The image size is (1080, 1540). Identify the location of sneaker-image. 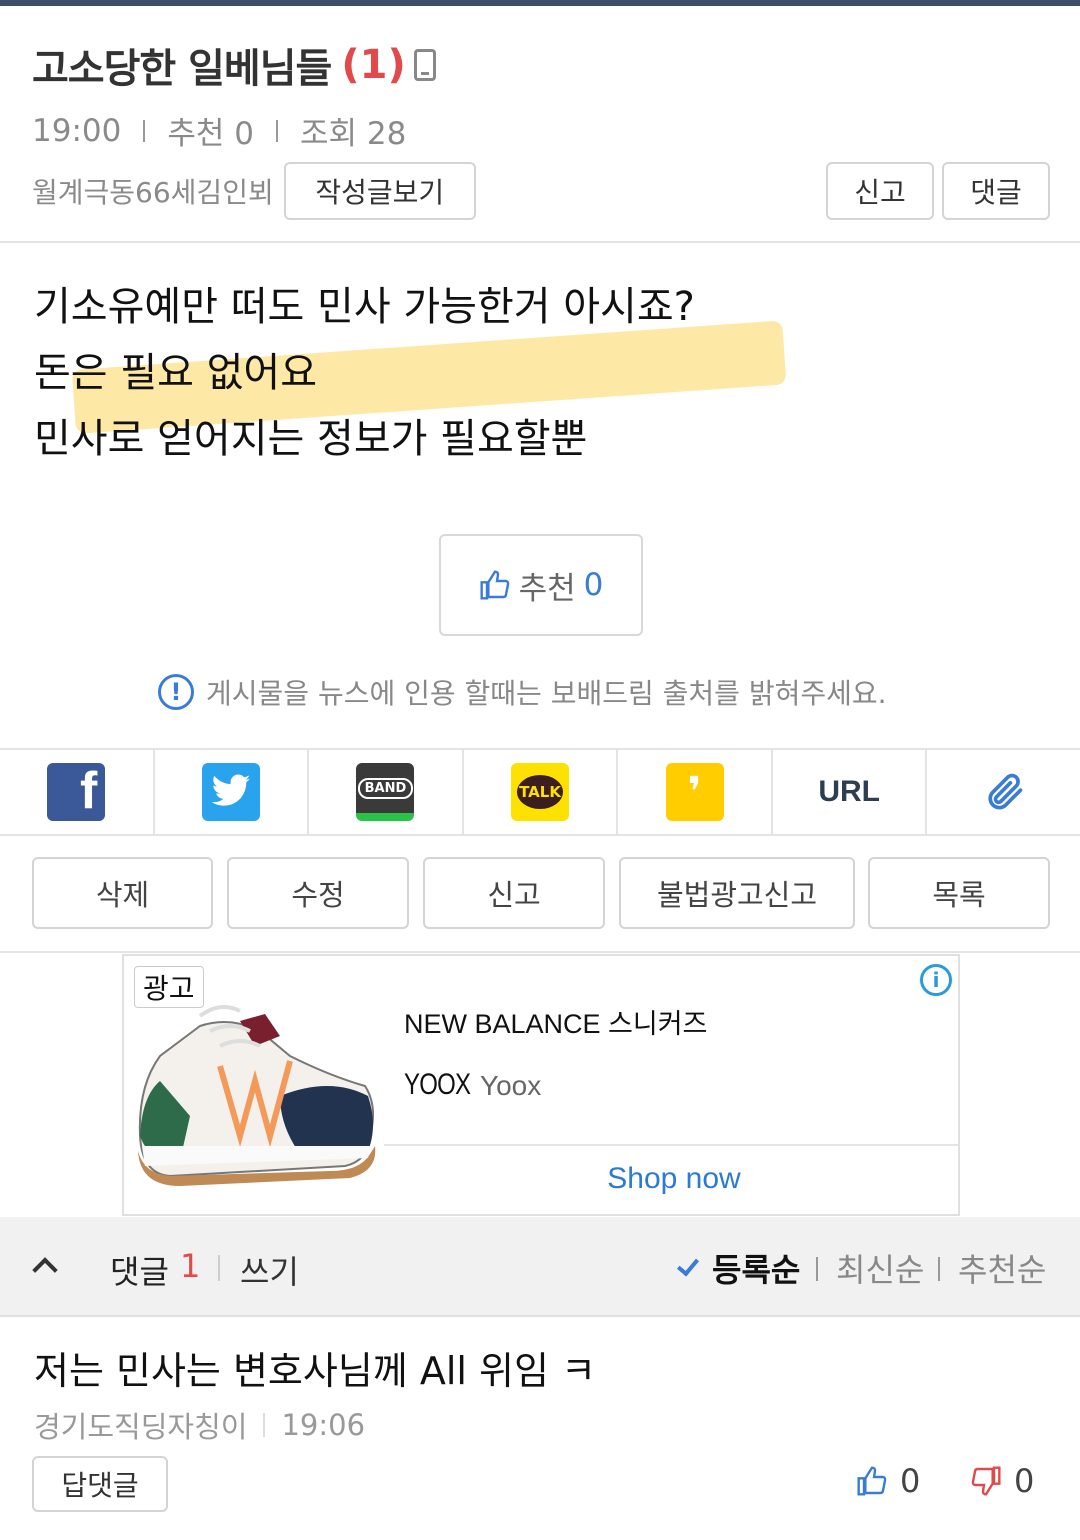
(257, 1095).